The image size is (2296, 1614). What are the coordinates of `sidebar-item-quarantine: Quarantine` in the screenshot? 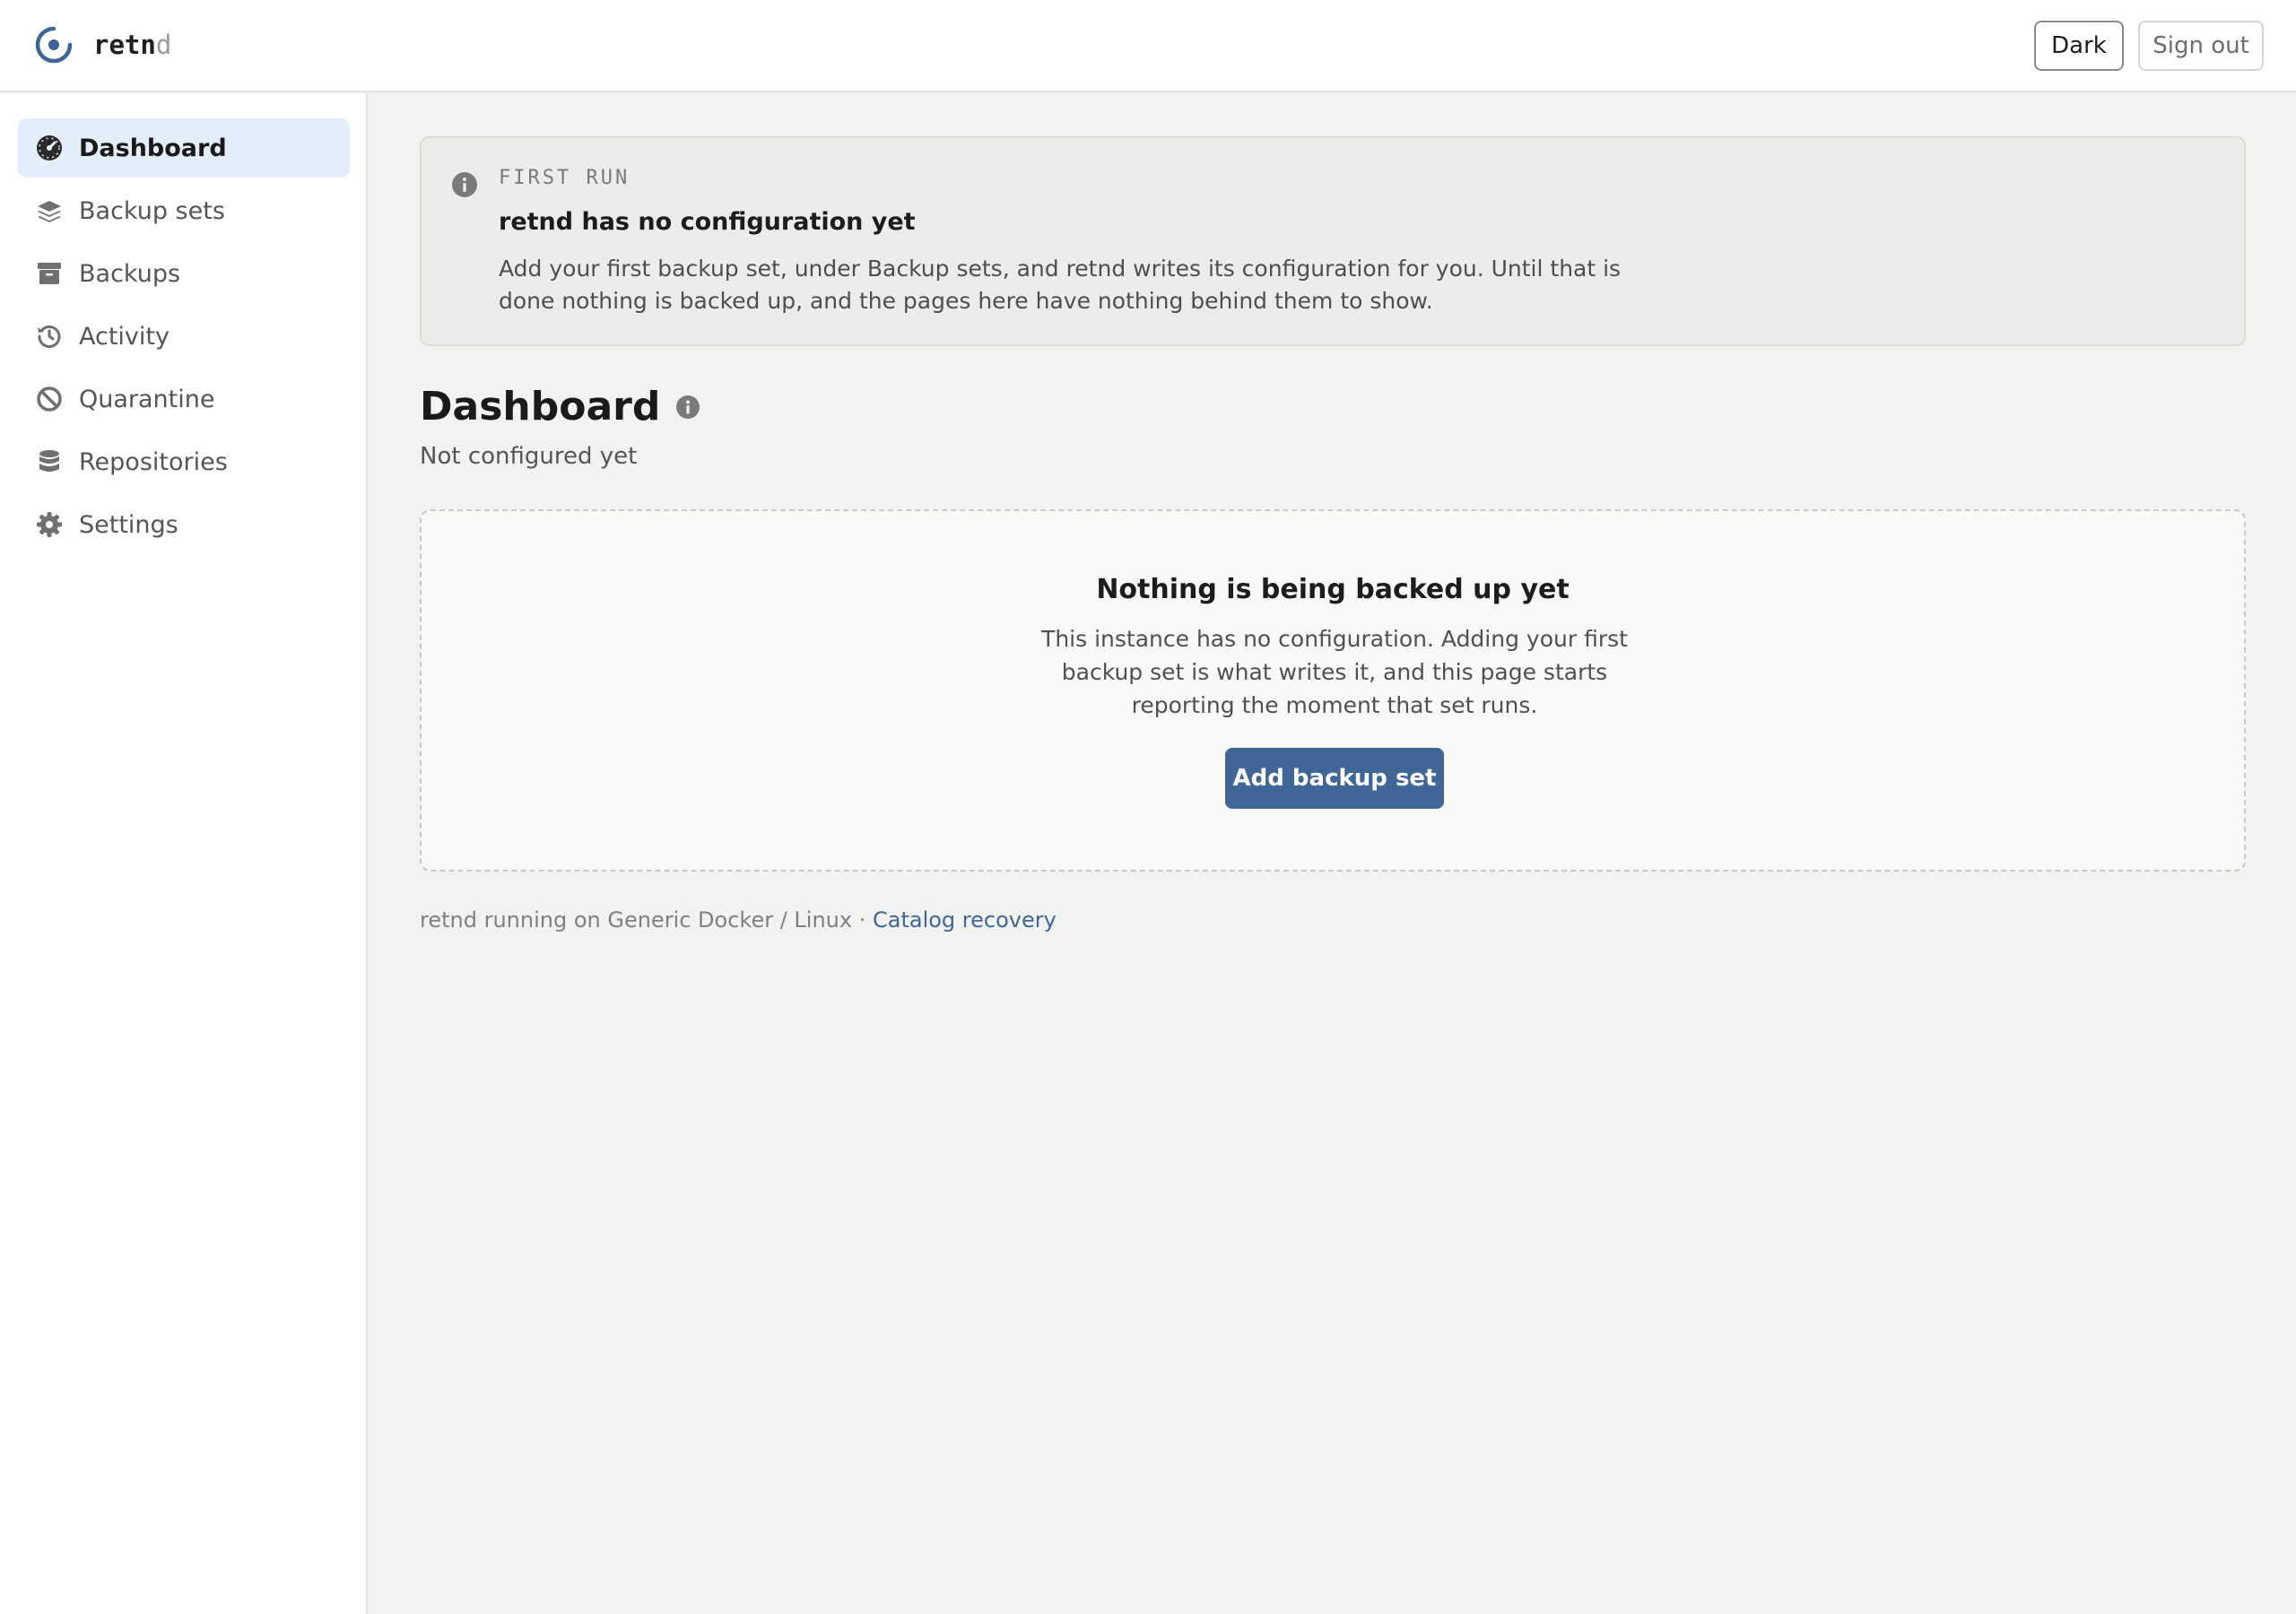 It's located at (184, 399).